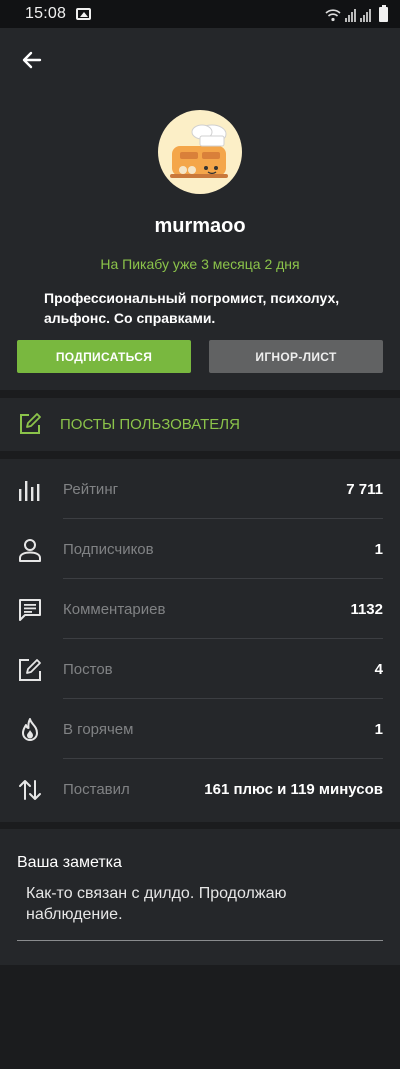  What do you see at coordinates (200, 14) in the screenshot?
I see `status-bar: 15:08` at bounding box center [200, 14].